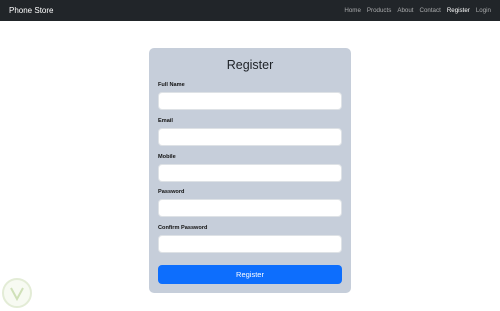 The height and width of the screenshot is (311, 500). Describe the element at coordinates (171, 192) in the screenshot. I see `password-label: Password` at that location.